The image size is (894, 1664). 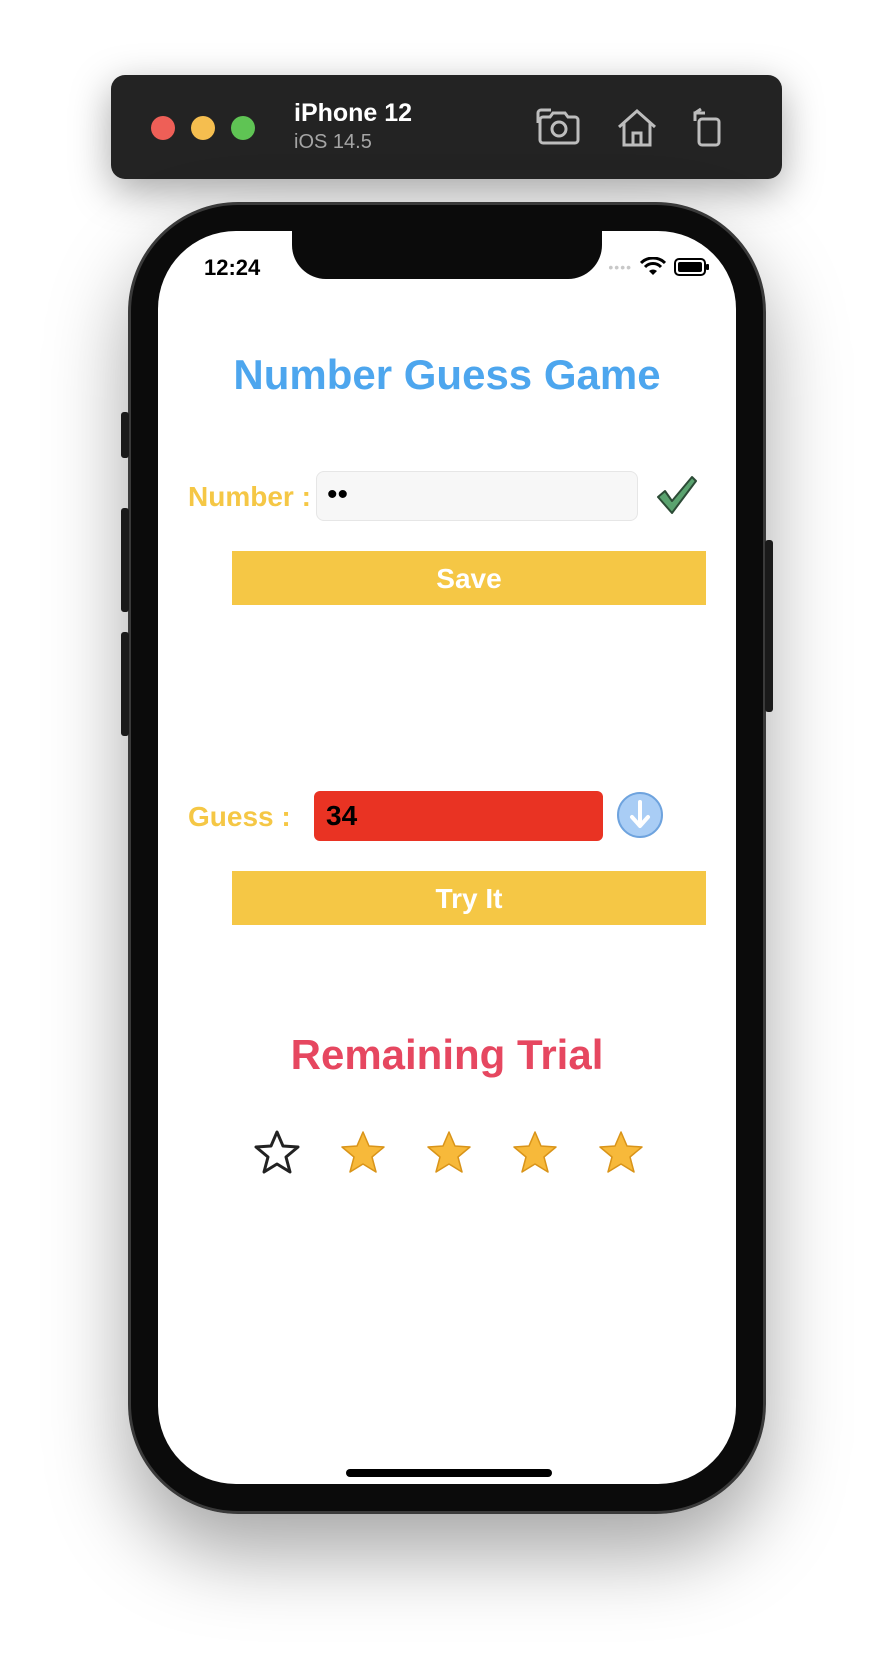 What do you see at coordinates (449, 1473) in the screenshot?
I see `home-indicator` at bounding box center [449, 1473].